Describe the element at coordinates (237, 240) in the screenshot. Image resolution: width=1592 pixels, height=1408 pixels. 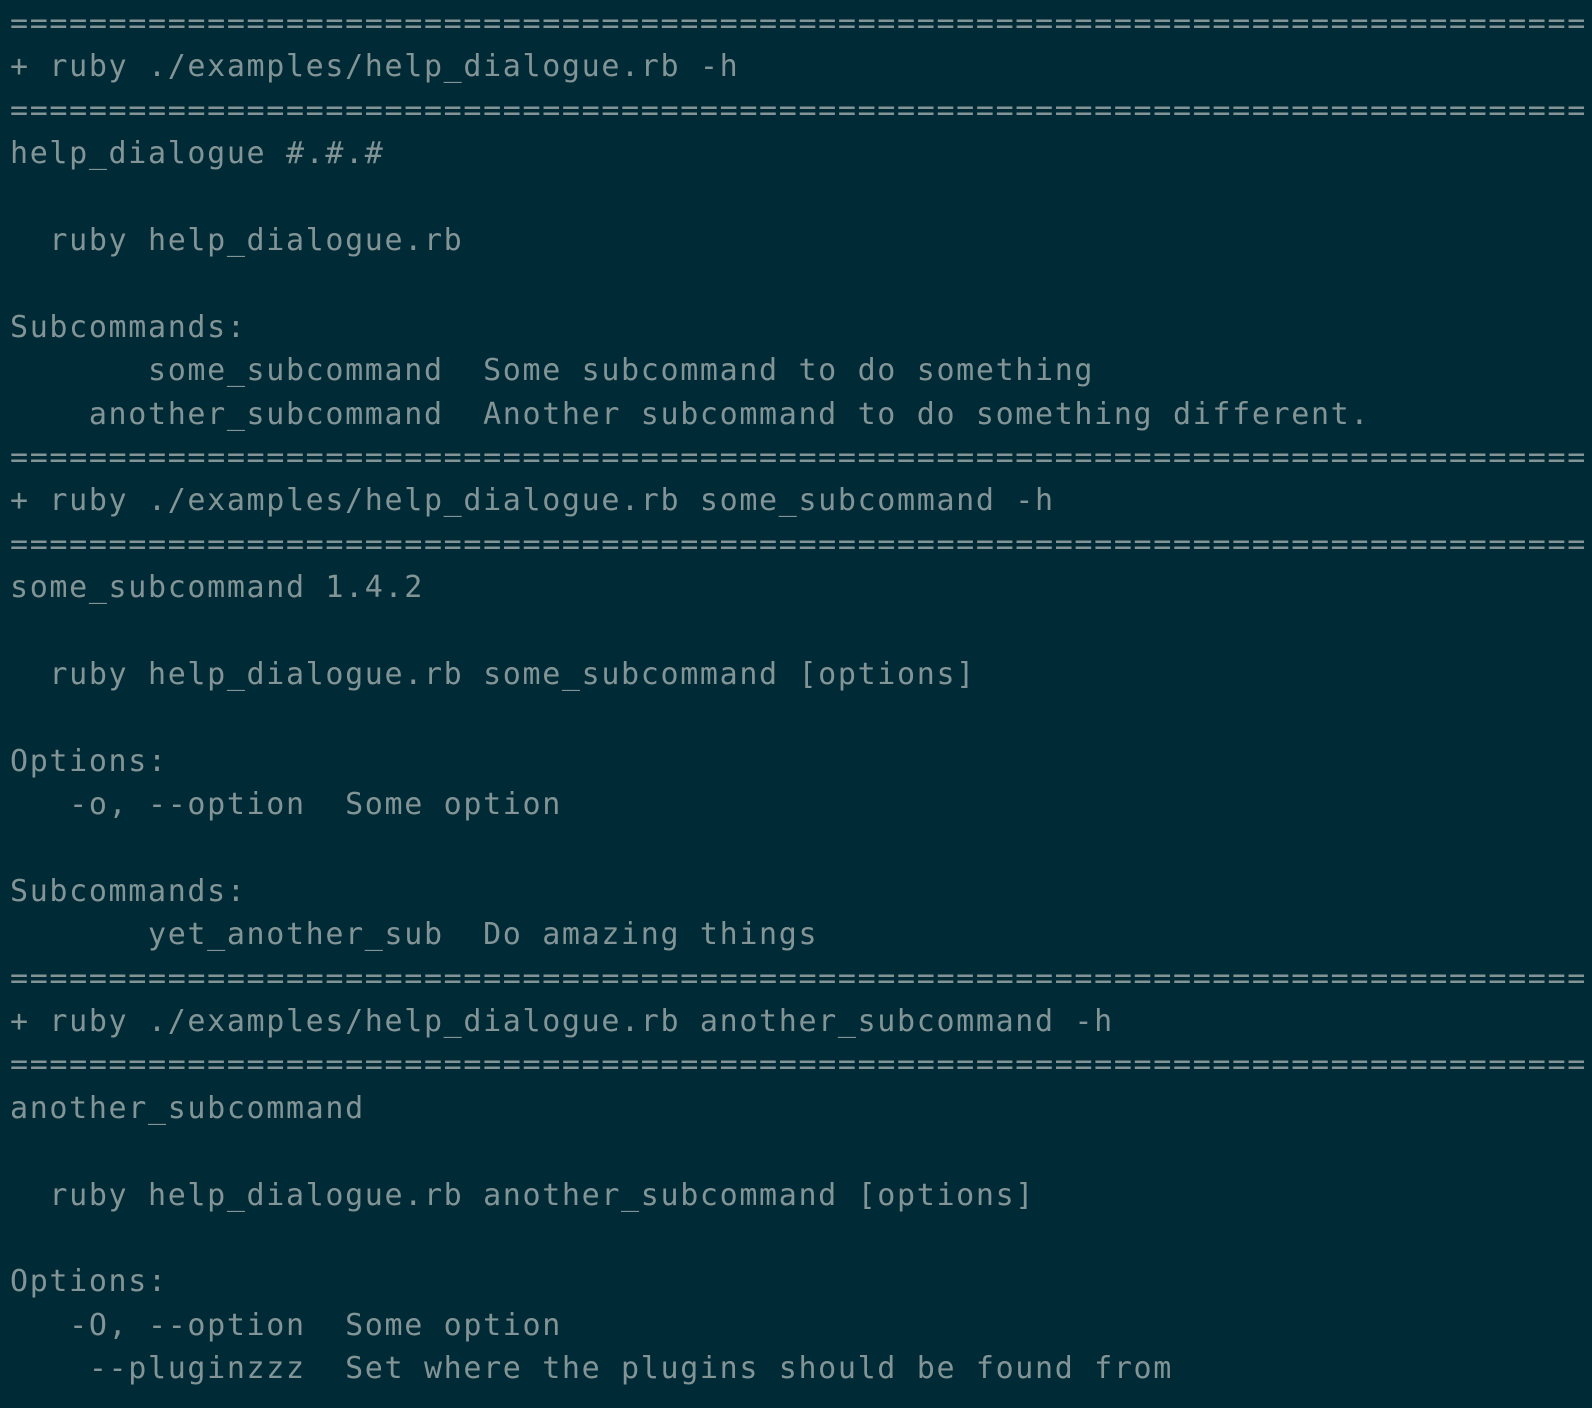
I see `output-line: ruby help_dialogue.rb` at that location.